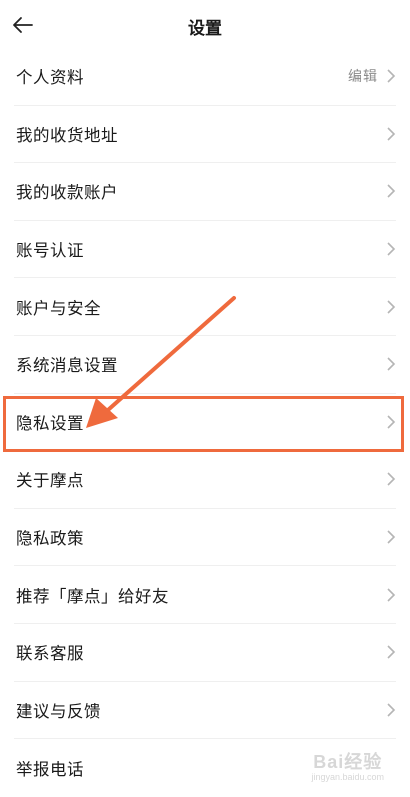 The width and height of the screenshot is (410, 797). I want to click on settings-item-label: 账户与安全, so click(58, 308).